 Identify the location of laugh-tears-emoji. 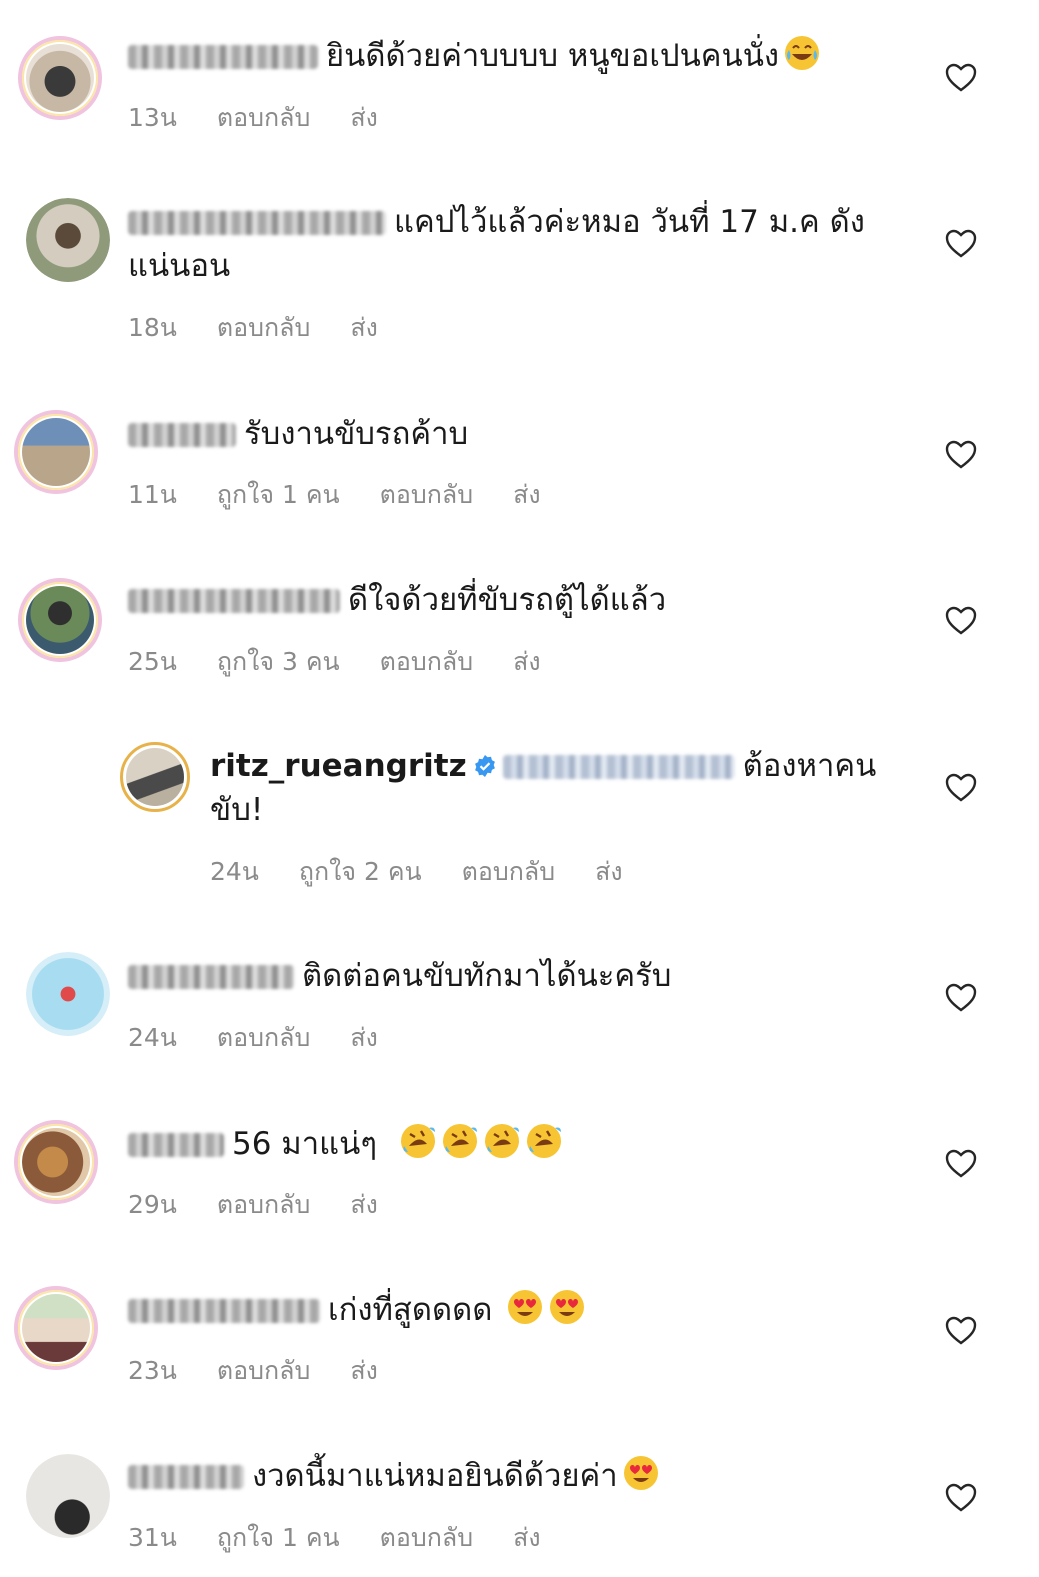
(802, 53).